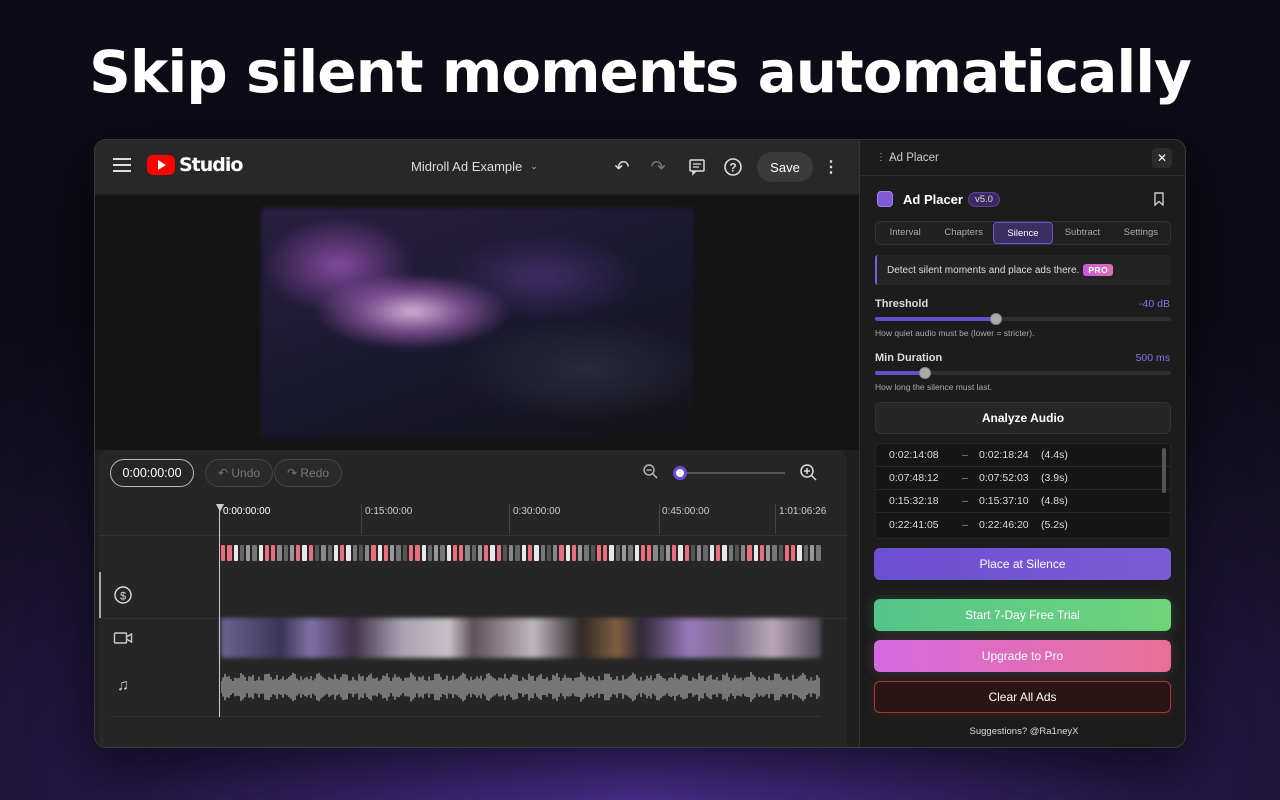 The width and height of the screenshot is (1280, 800). I want to click on video-track-clip, so click(521, 638).